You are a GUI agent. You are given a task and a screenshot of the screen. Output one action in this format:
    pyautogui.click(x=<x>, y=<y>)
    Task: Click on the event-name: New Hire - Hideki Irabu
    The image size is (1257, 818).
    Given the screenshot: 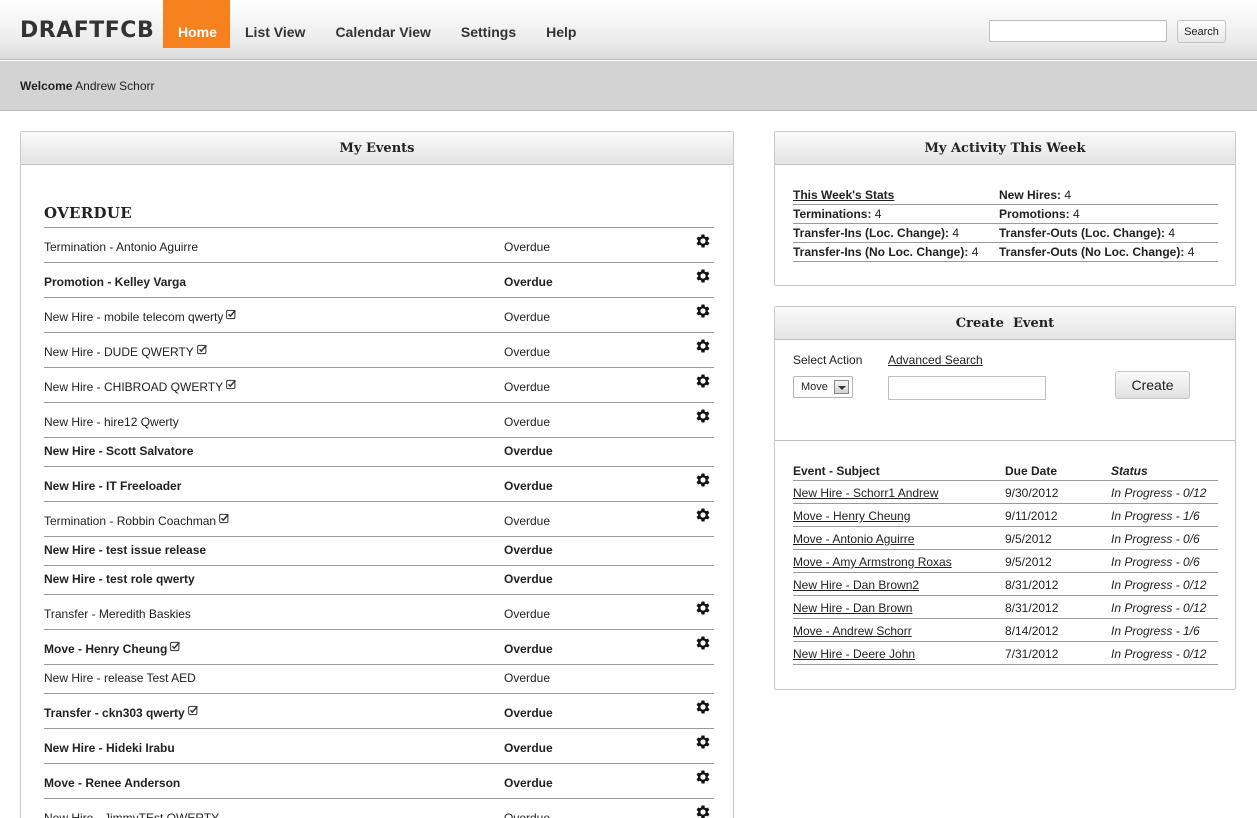 What is the action you would take?
    pyautogui.click(x=109, y=748)
    